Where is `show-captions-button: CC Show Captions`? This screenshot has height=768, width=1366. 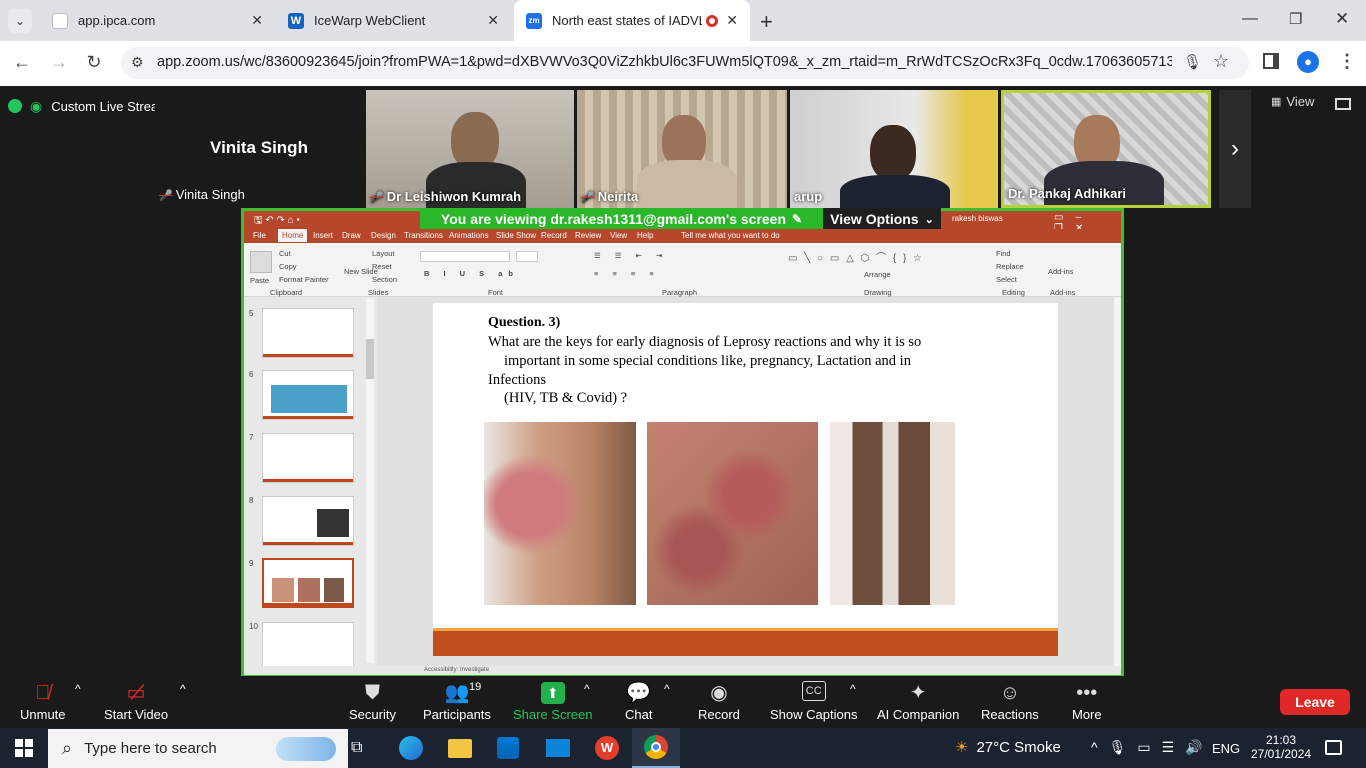
show-captions-button: CC Show Captions is located at coordinates (813, 702).